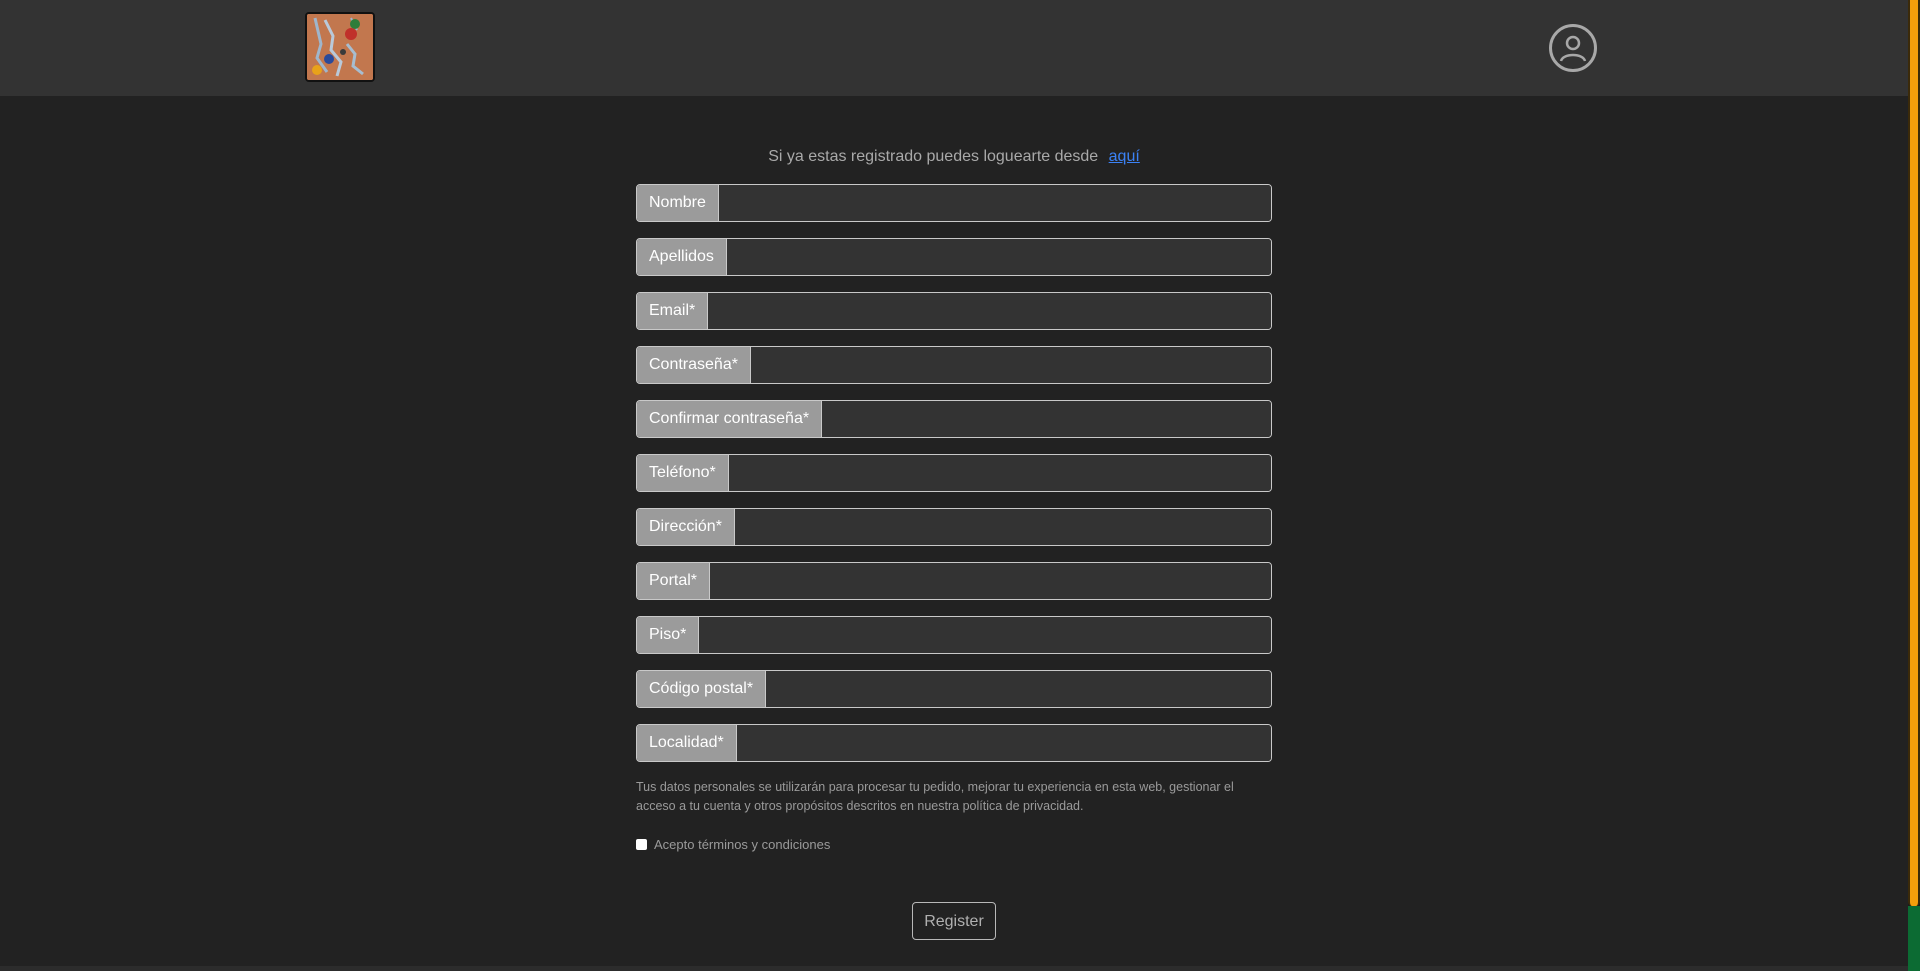 Image resolution: width=1920 pixels, height=971 pixels. I want to click on field-confirm-password: Confirmar contraseña*, so click(954, 419).